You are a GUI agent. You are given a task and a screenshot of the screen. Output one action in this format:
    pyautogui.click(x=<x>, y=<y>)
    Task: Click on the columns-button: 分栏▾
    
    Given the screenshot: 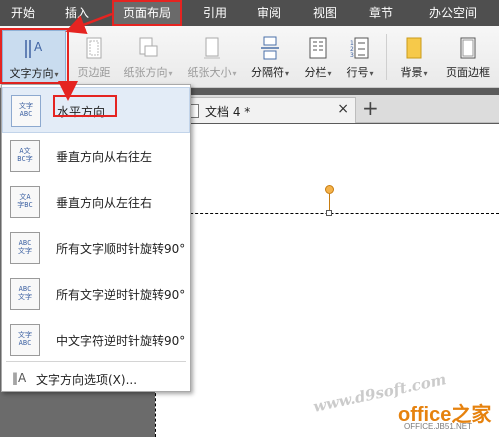 What is the action you would take?
    pyautogui.click(x=318, y=57)
    